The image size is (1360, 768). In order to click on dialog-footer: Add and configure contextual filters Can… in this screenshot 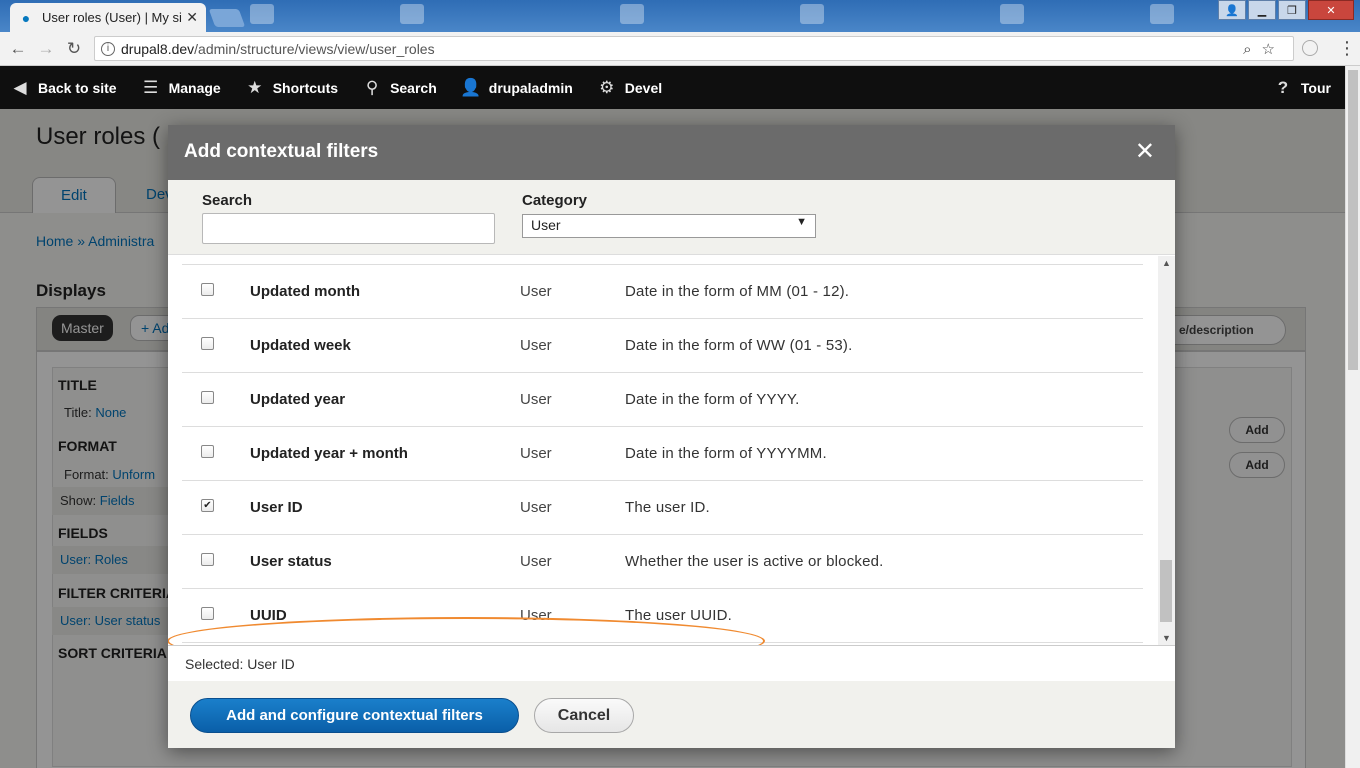, I will do `click(671, 714)`.